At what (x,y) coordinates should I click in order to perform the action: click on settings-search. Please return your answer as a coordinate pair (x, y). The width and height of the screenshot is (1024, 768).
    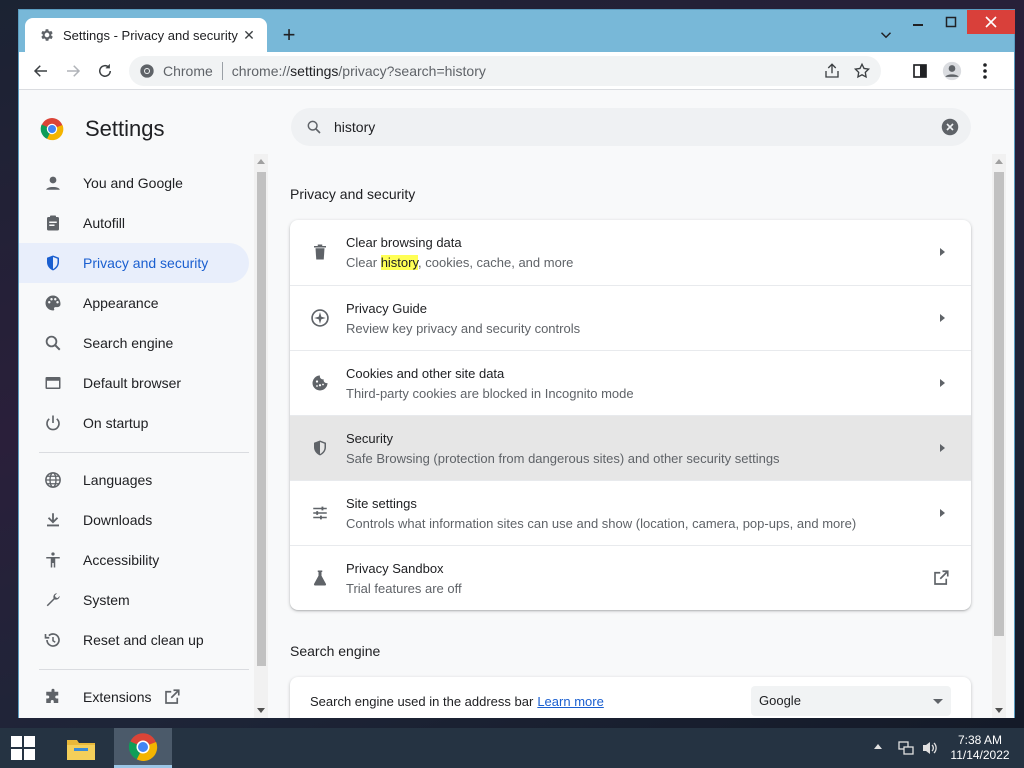
    Looking at the image, I should click on (631, 127).